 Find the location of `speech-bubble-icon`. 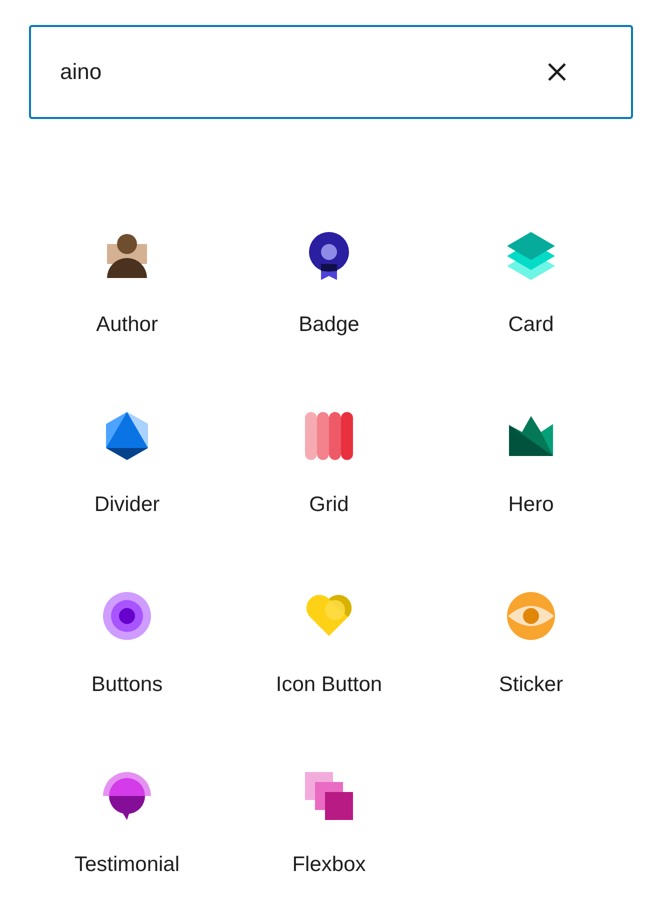

speech-bubble-icon is located at coordinates (127, 796).